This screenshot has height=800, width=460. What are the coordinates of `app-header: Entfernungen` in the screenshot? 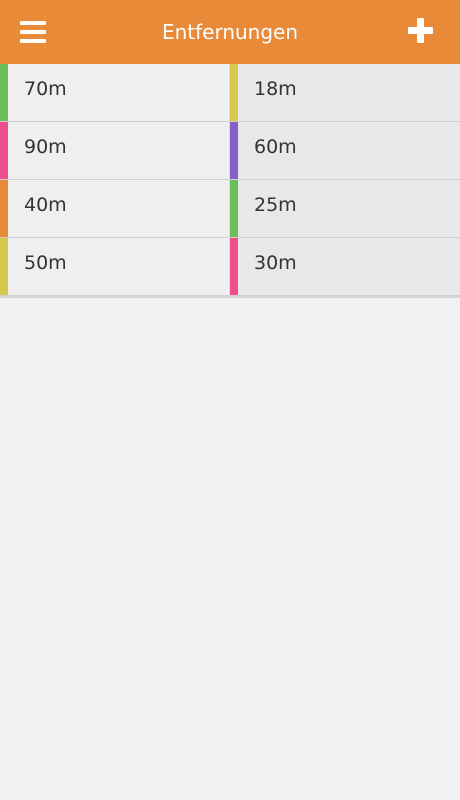 It's located at (230, 32).